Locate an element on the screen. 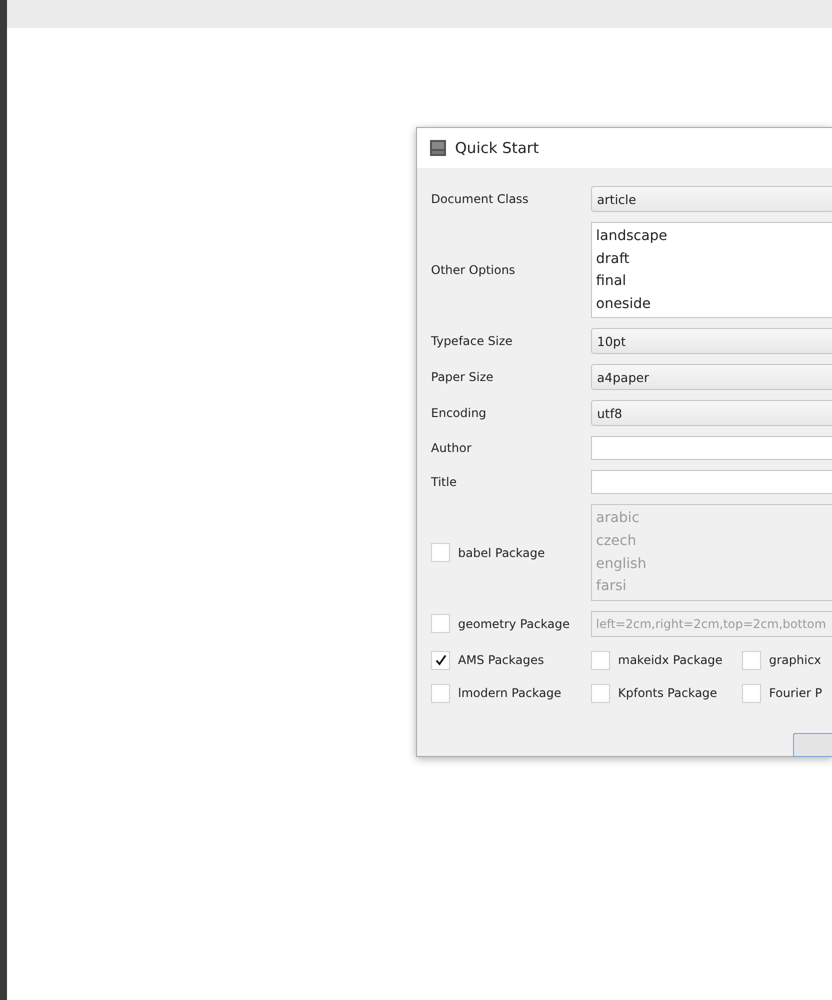 The height and width of the screenshot is (1000, 832). dropdown: utf8 is located at coordinates (711, 413).